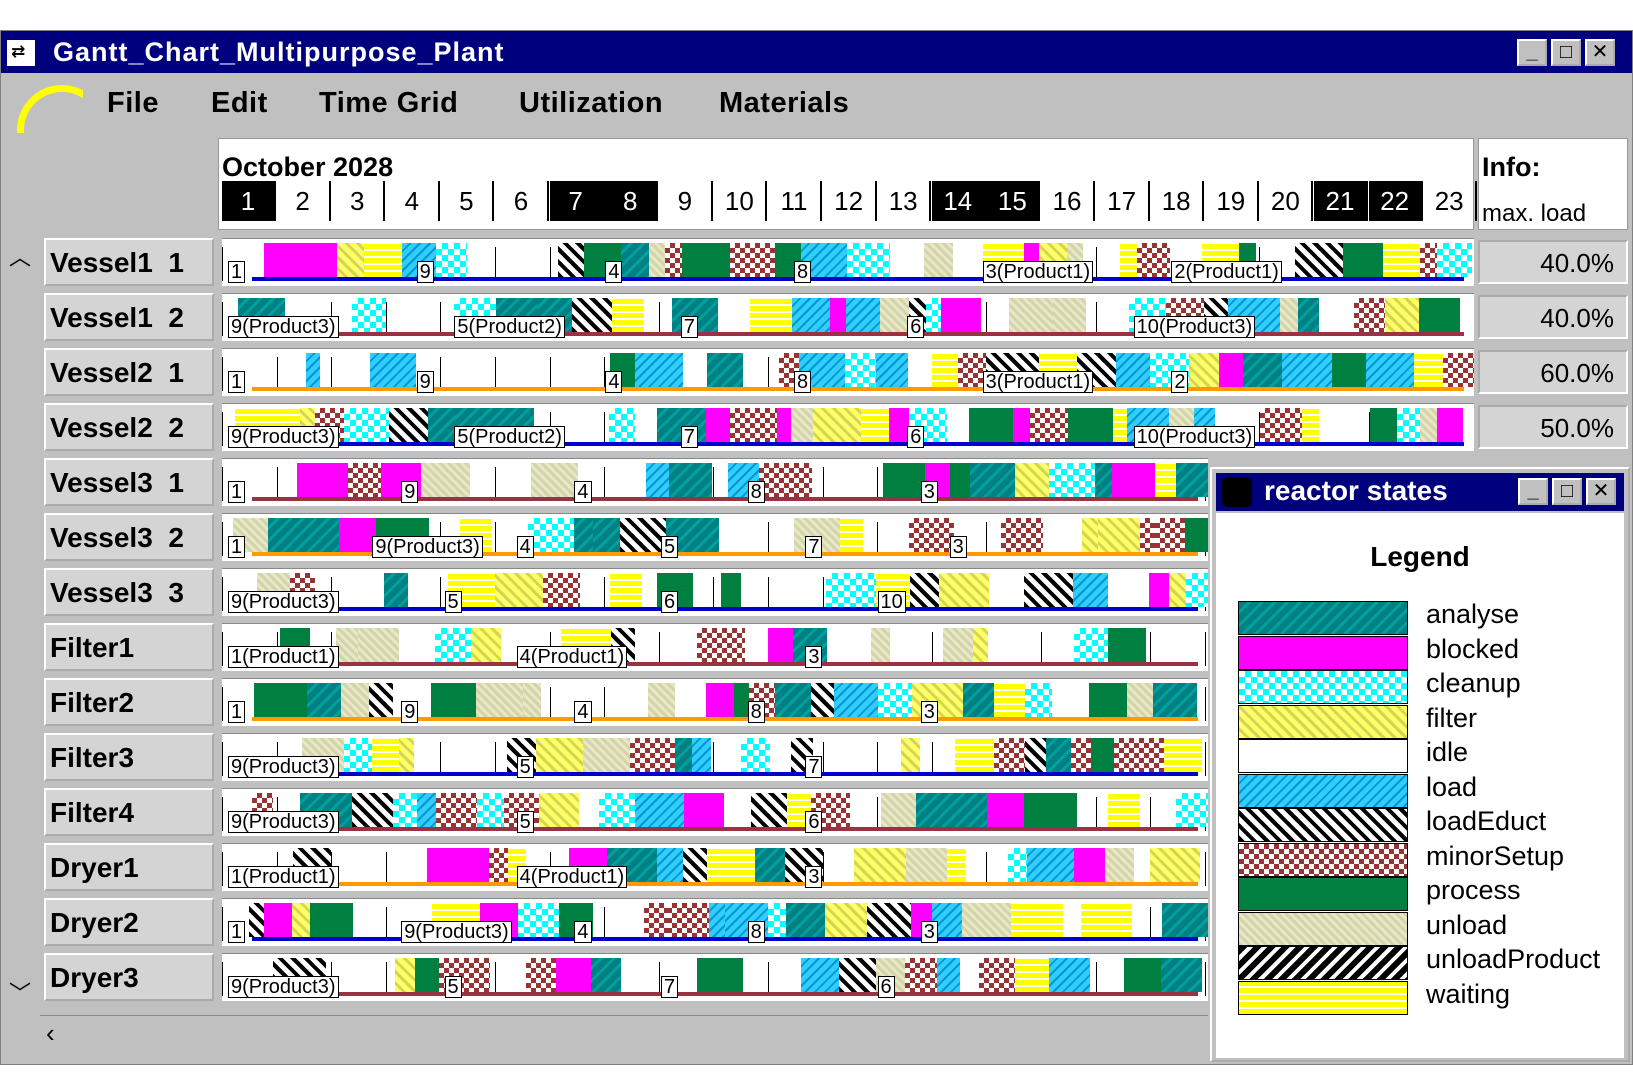 The image size is (1633, 1090). I want to click on legend-minimize-button: _, so click(1533, 491).